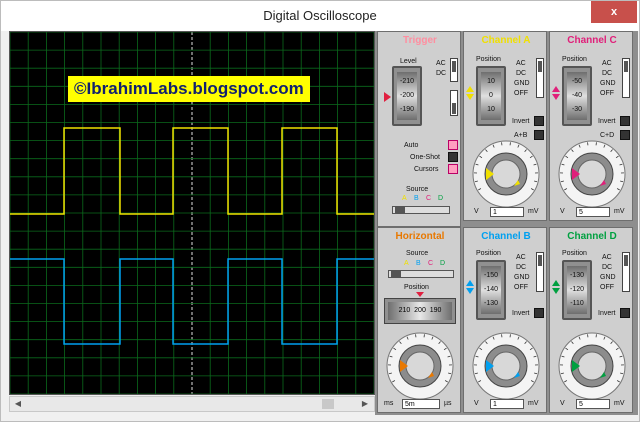  Describe the element at coordinates (441, 63) in the screenshot. I see `trigger-ac-label: AC` at that location.